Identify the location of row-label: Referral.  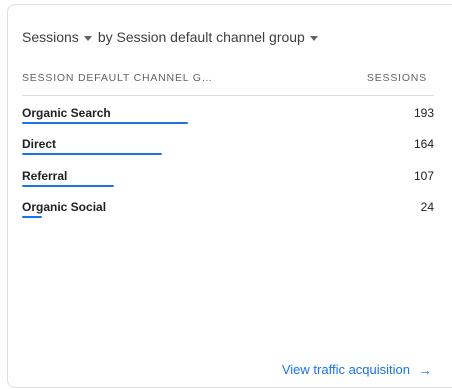
(45, 176).